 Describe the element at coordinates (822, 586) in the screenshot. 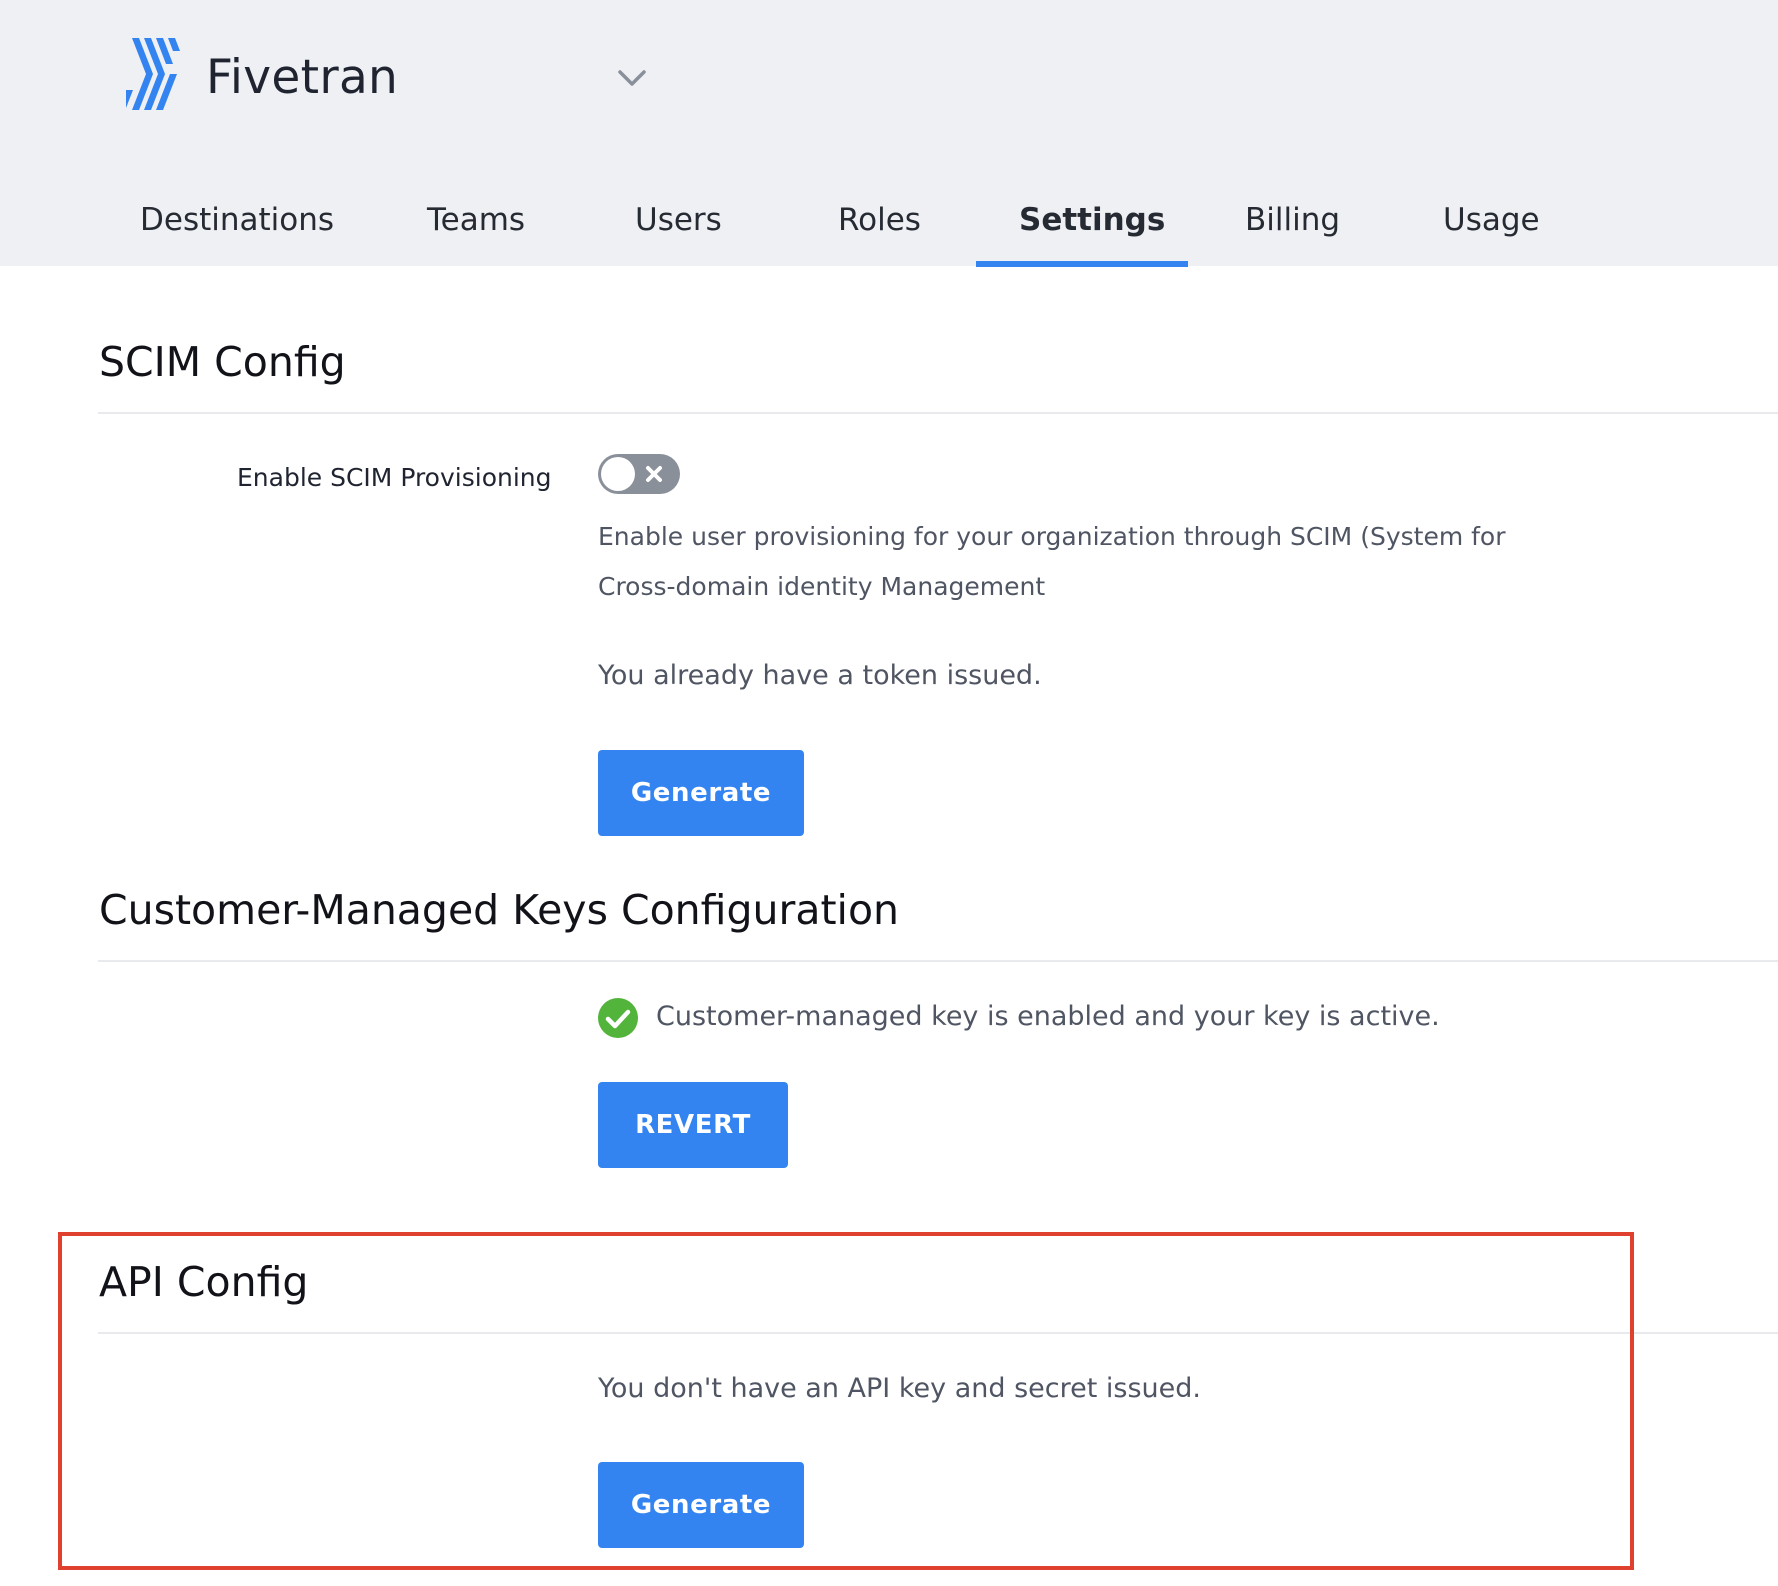

I see `scim-description-line-2: Cross-domain identity Management` at that location.